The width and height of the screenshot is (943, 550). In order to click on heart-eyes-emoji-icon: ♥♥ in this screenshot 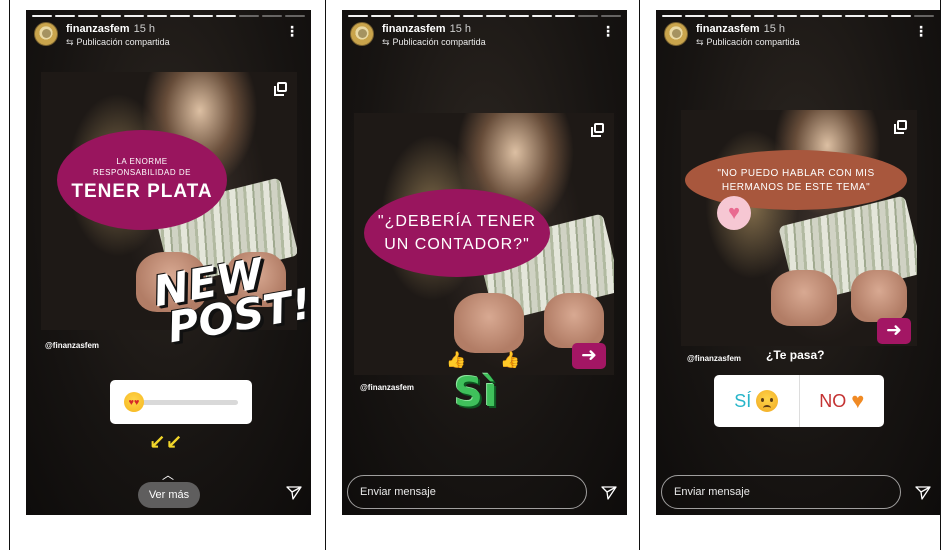, I will do `click(134, 402)`.